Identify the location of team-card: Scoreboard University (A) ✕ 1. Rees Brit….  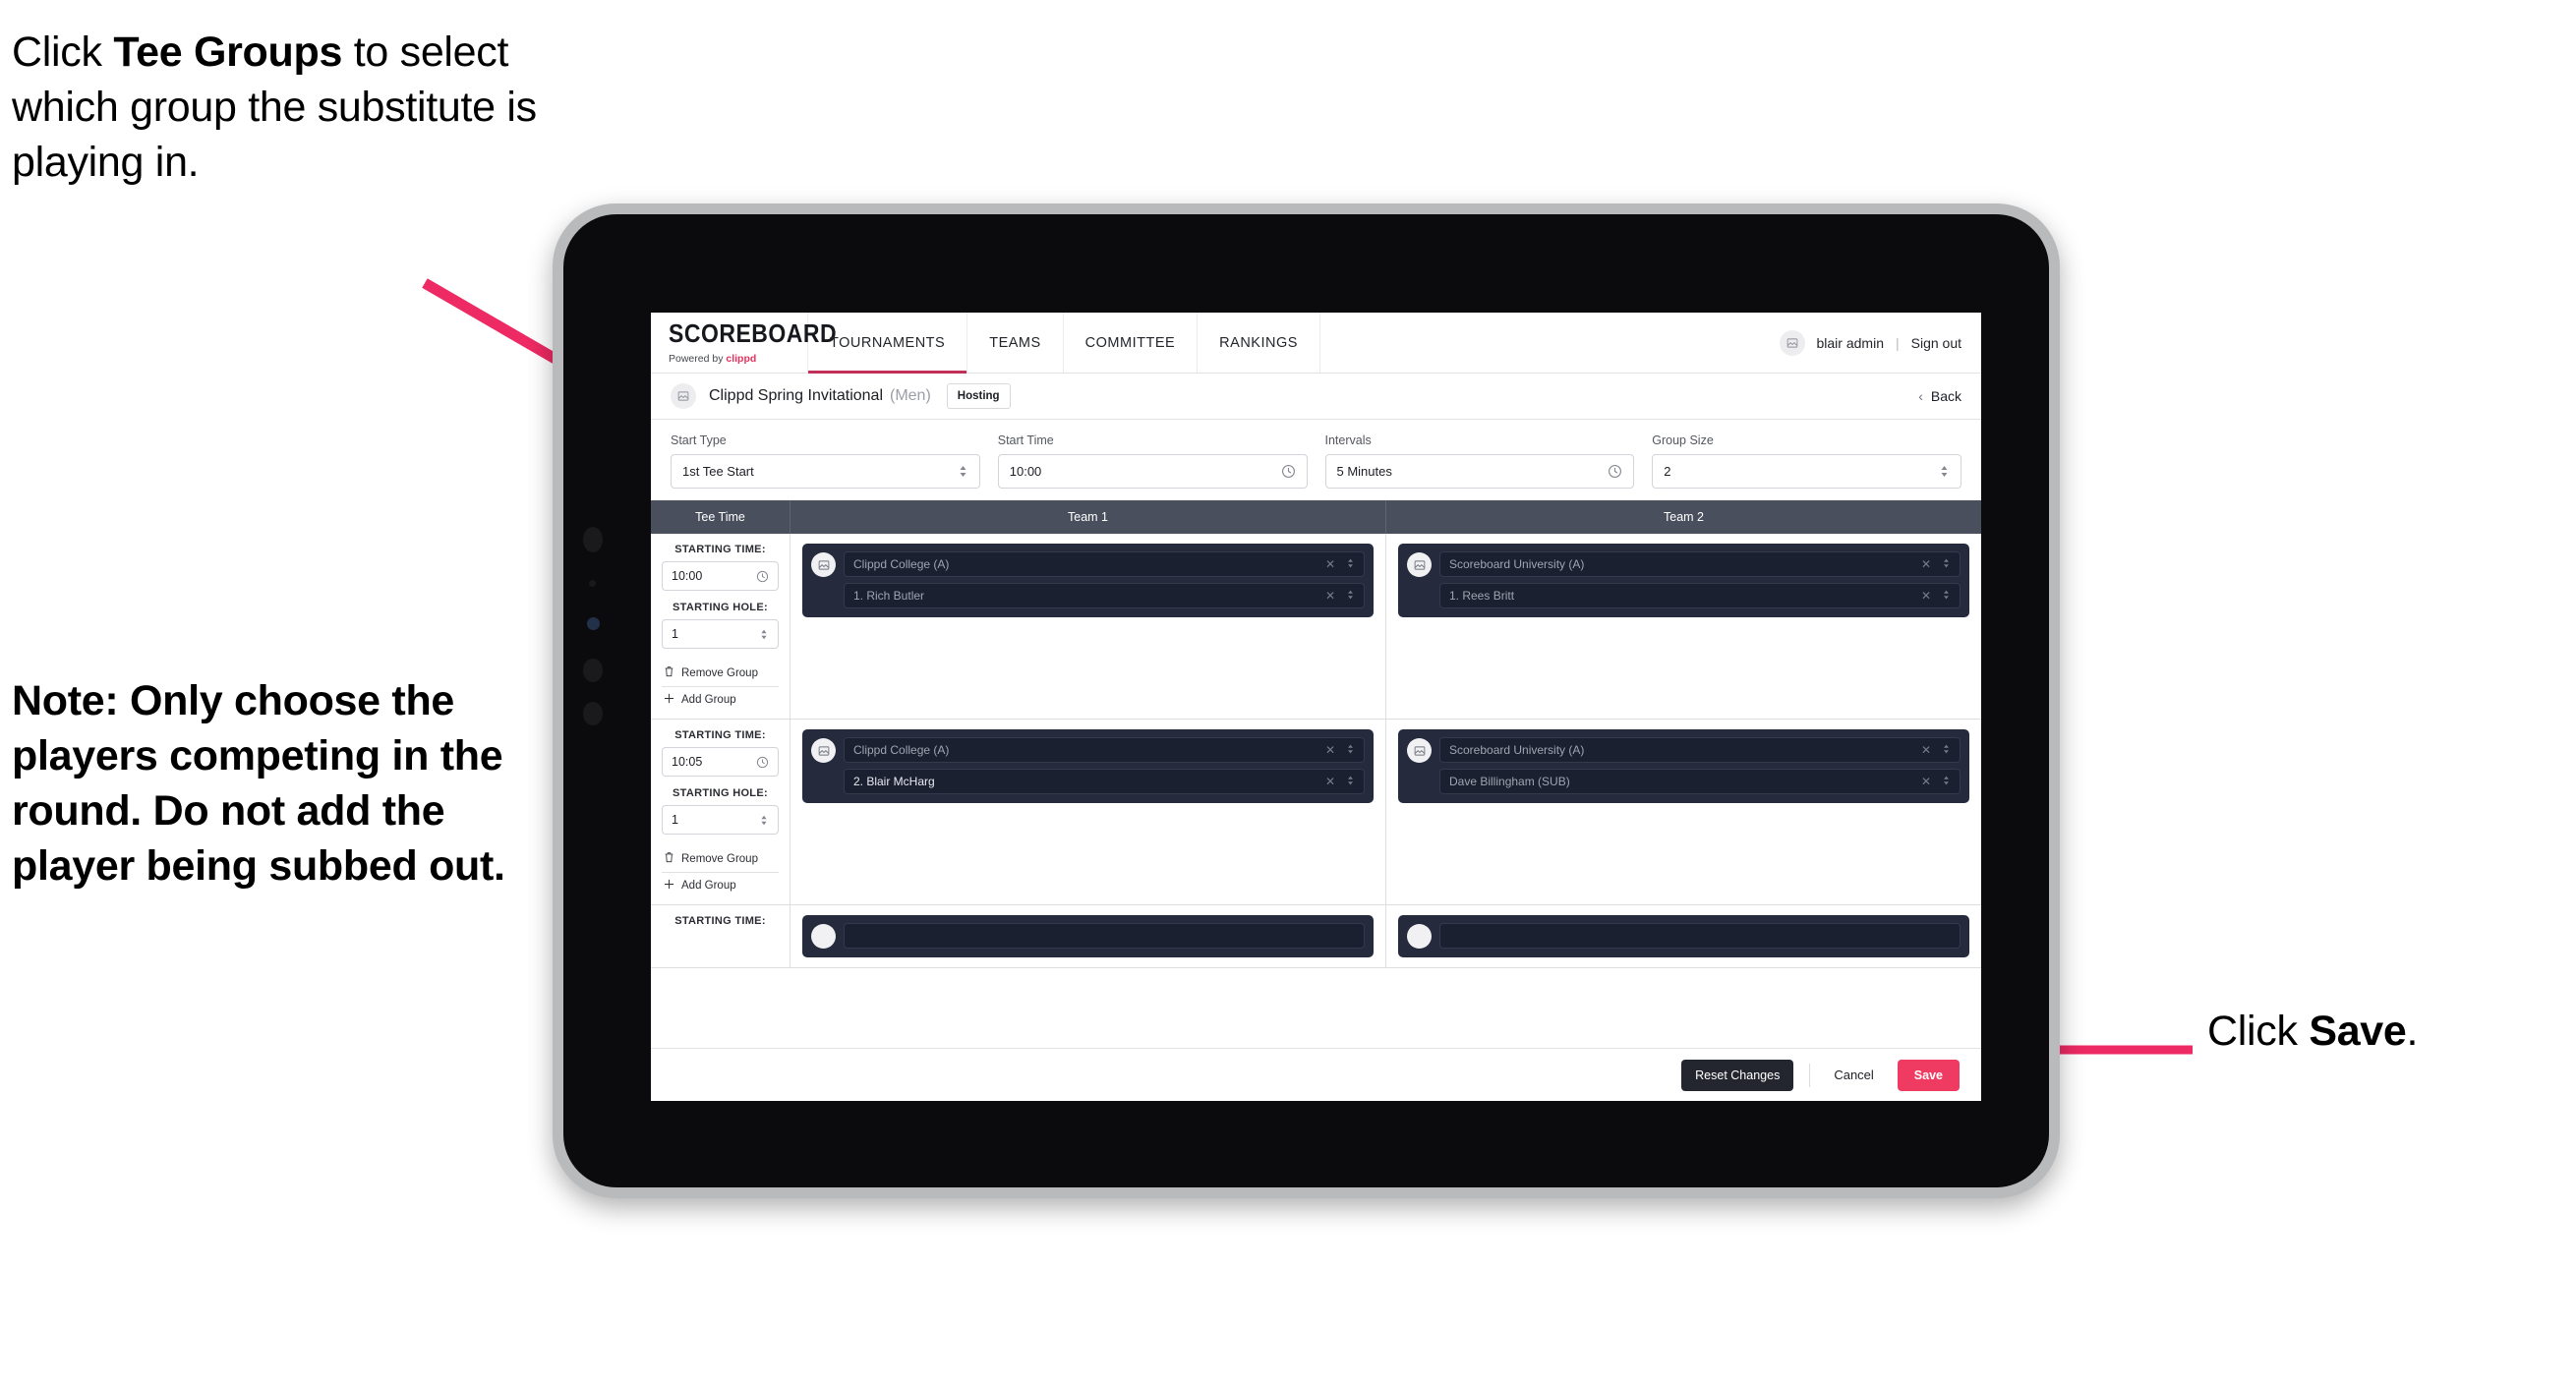
(1683, 580).